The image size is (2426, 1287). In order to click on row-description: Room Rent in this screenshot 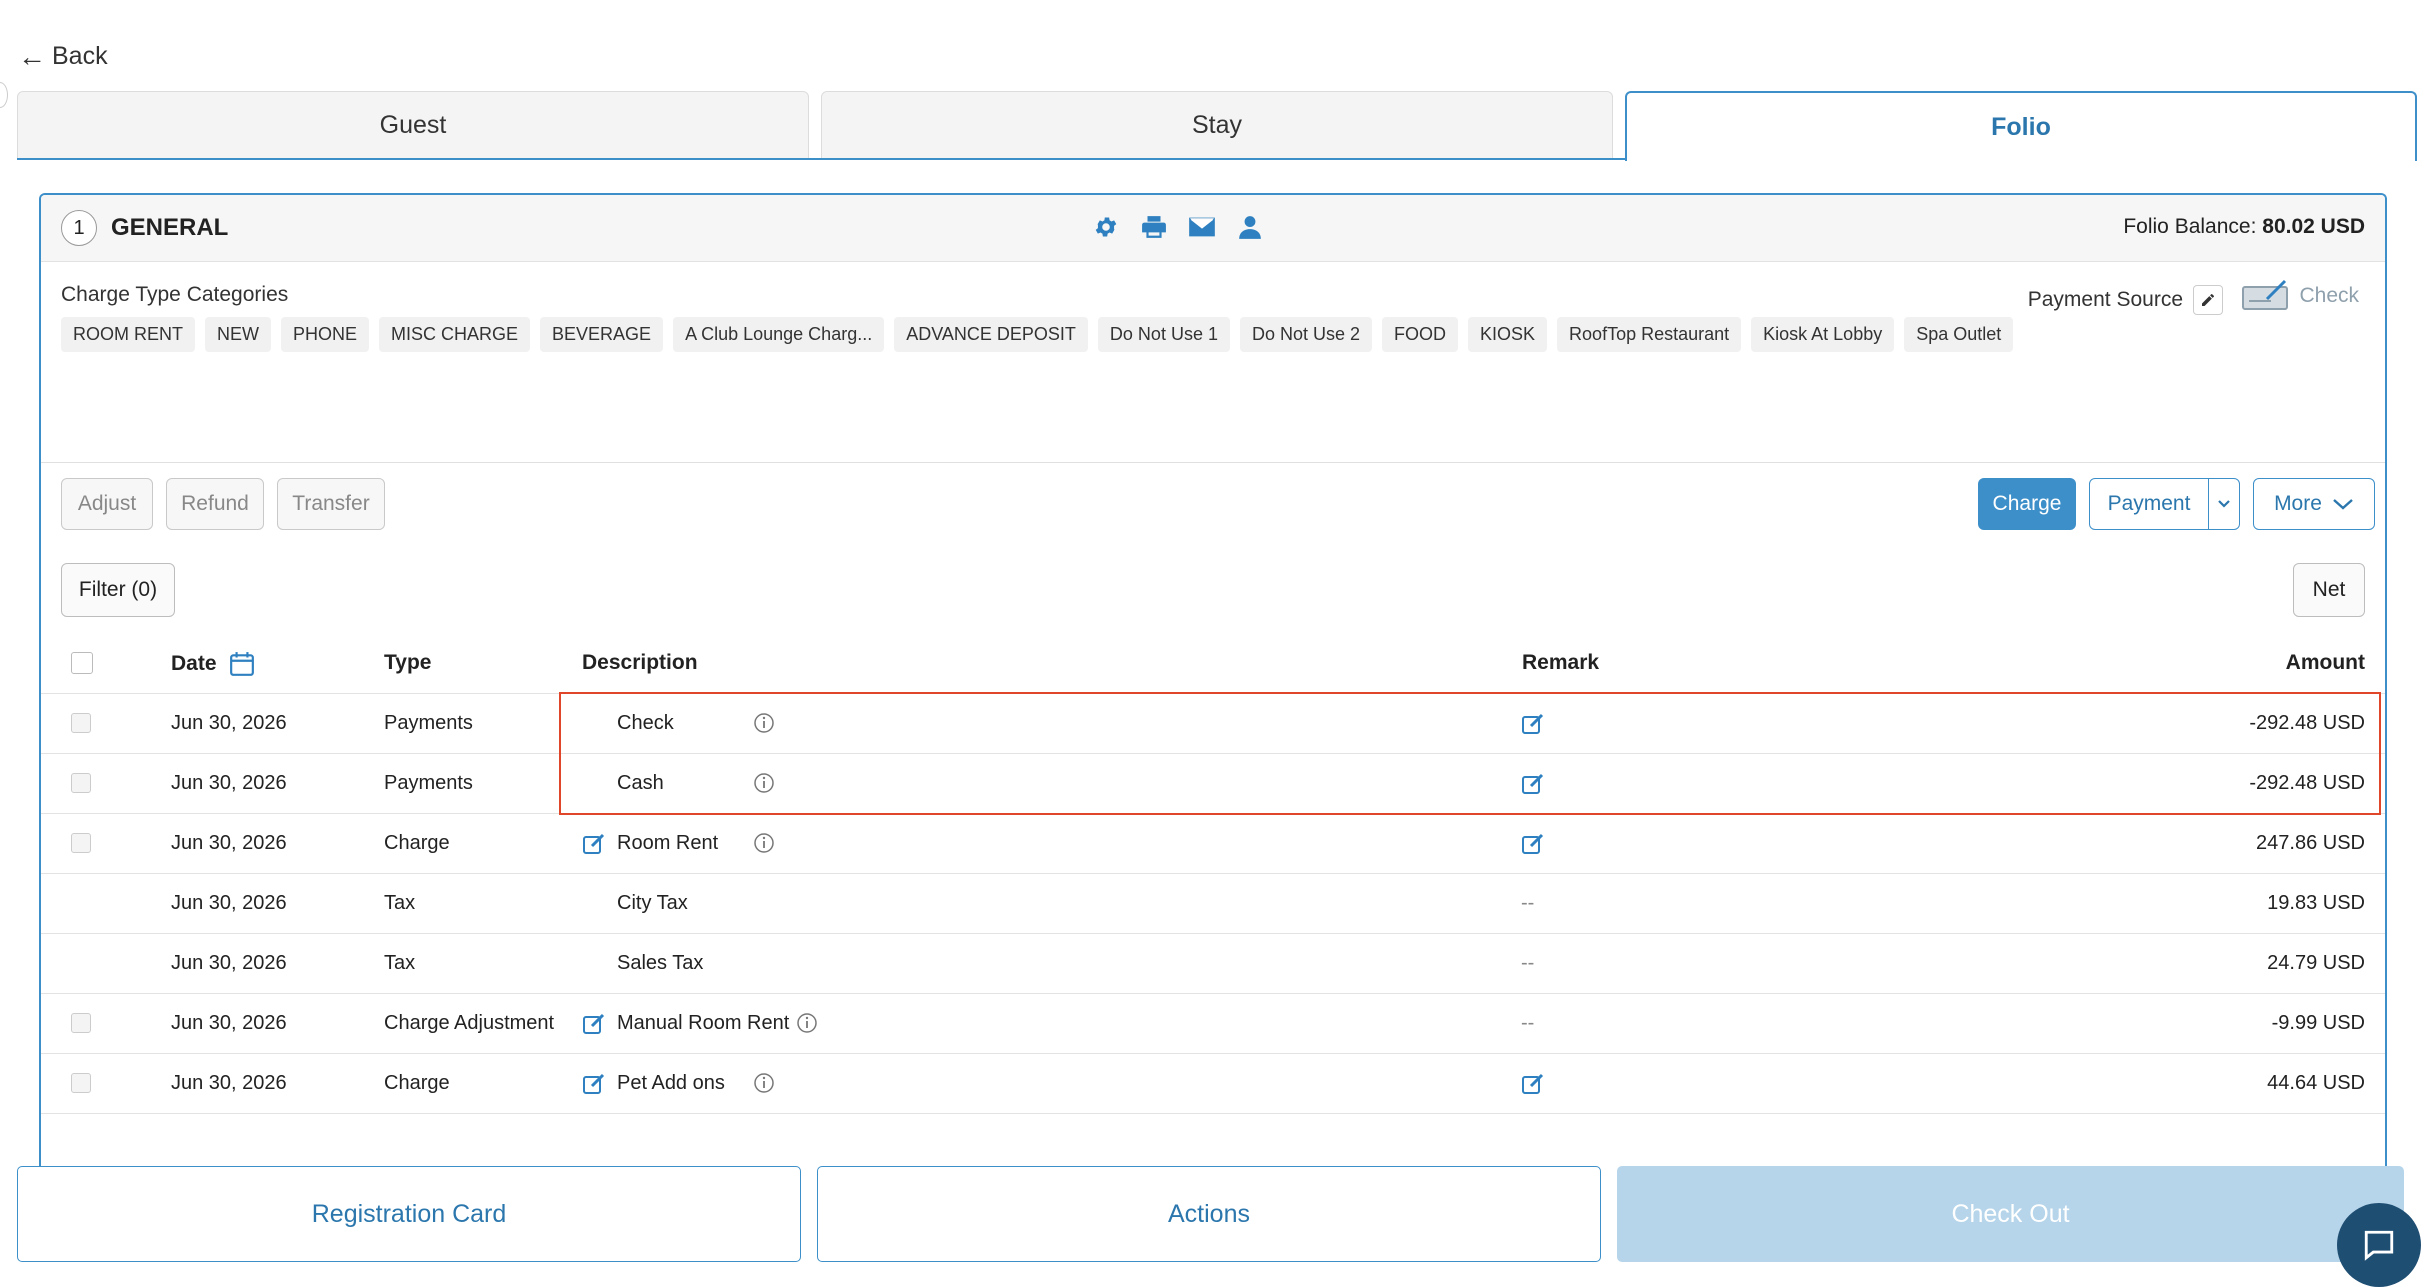, I will do `click(668, 843)`.